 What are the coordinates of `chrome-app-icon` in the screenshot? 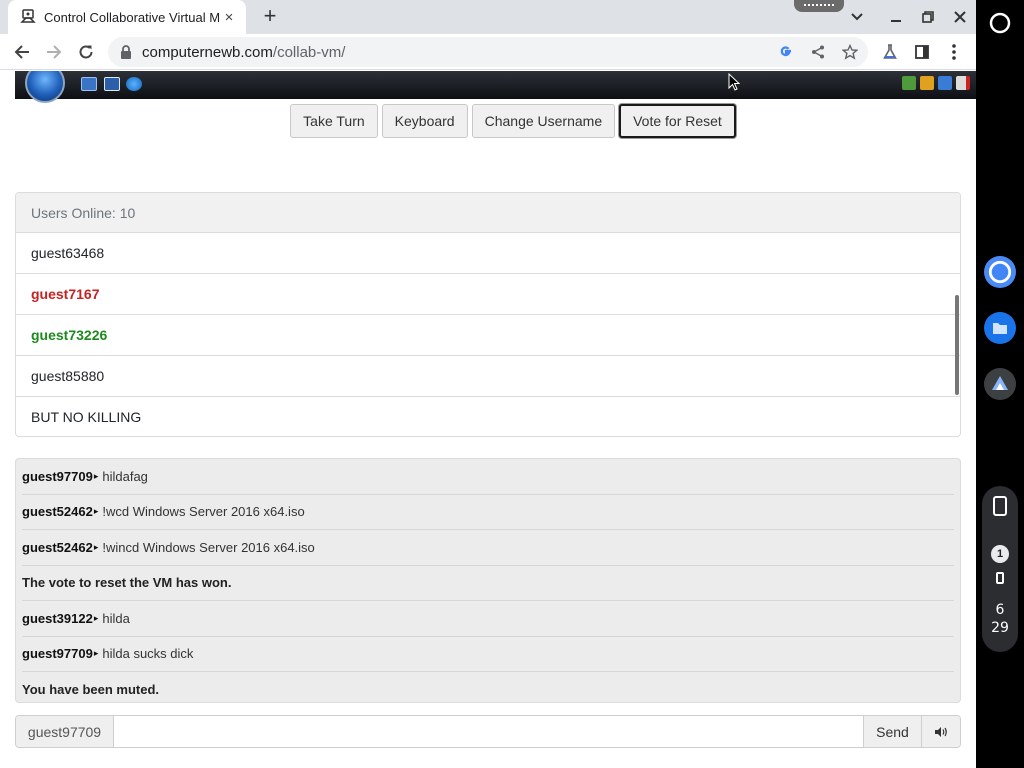 It's located at (1000, 272).